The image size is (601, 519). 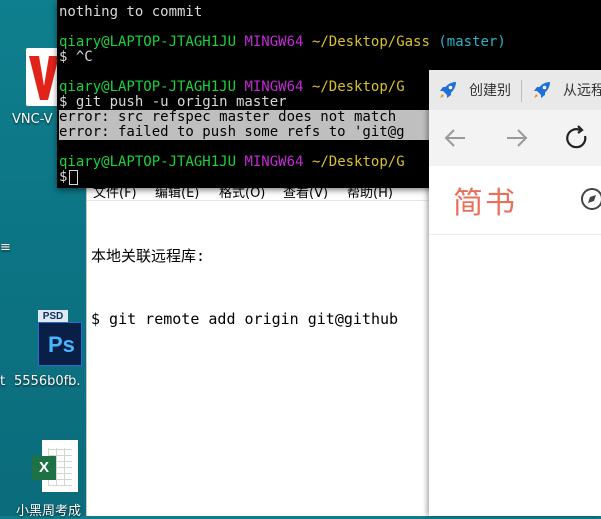 What do you see at coordinates (577, 138) in the screenshot?
I see `refresh-icon` at bounding box center [577, 138].